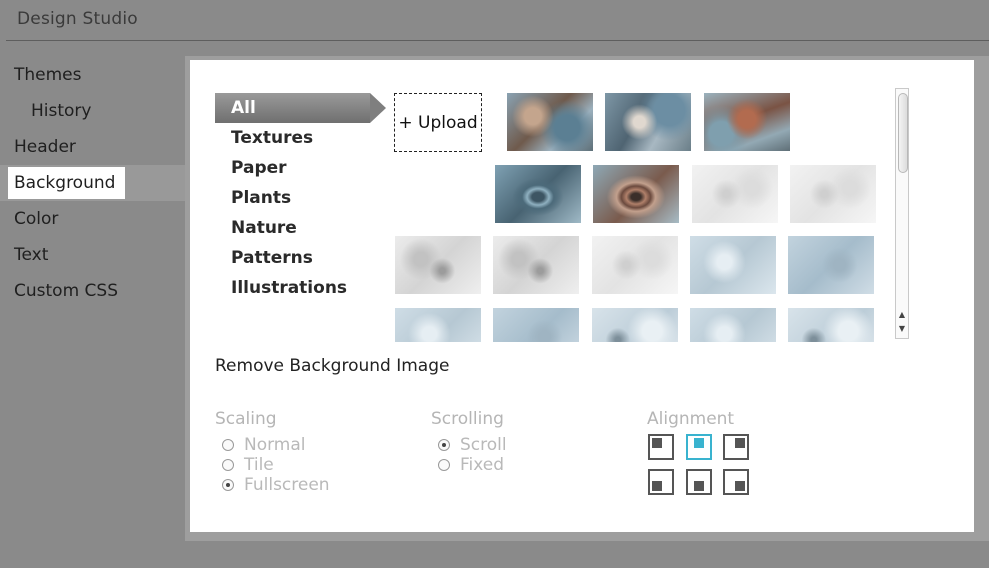 The height and width of the screenshot is (568, 989). I want to click on scroll-up-arrow-icon: ▲, so click(902, 315).